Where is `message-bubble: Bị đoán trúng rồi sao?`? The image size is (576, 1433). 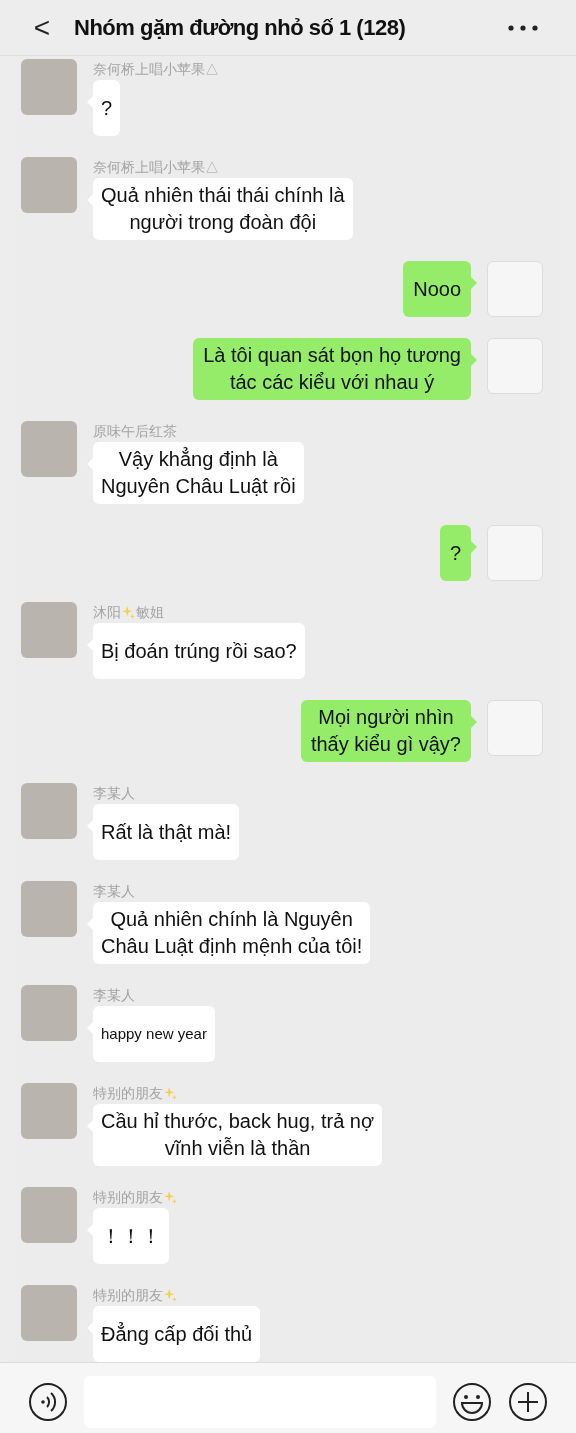 message-bubble: Bị đoán trúng rồi sao? is located at coordinates (199, 651).